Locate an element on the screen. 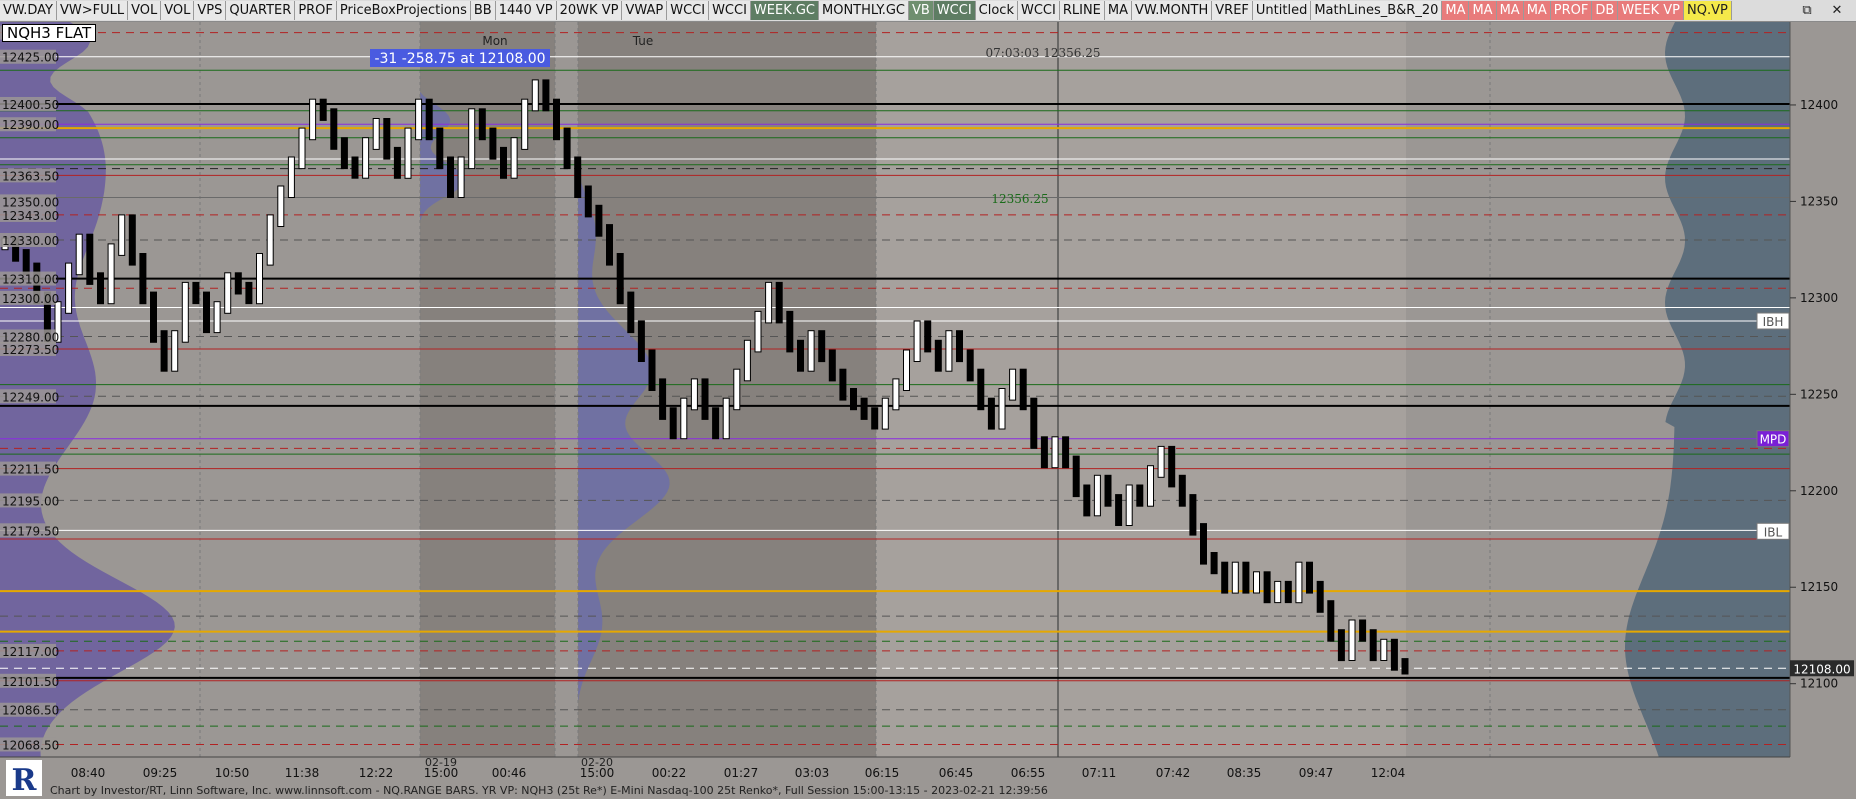  time-axis-label: 08:40 is located at coordinates (88, 773).